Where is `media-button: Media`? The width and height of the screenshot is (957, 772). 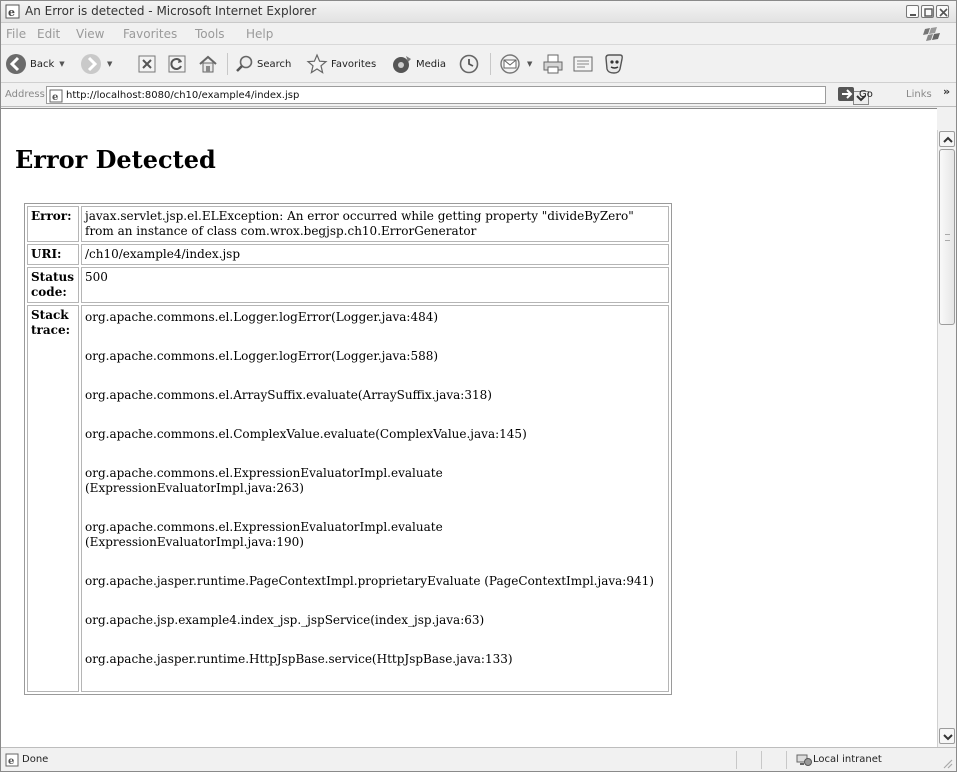
media-button: Media is located at coordinates (418, 64).